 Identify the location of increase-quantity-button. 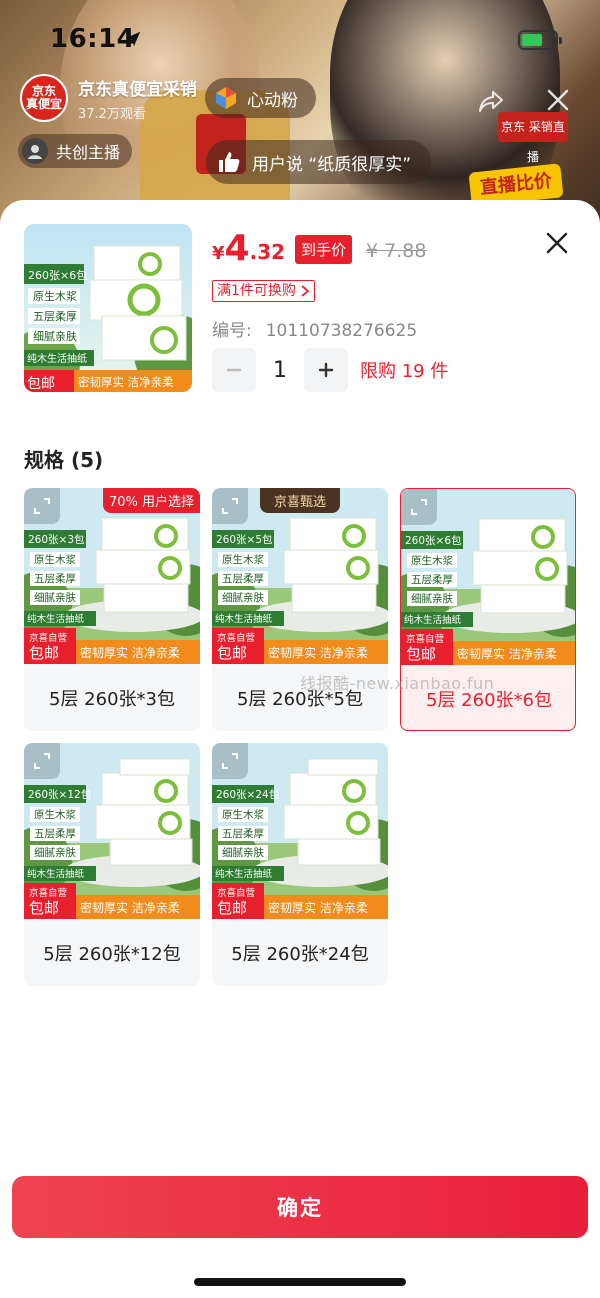
(326, 370).